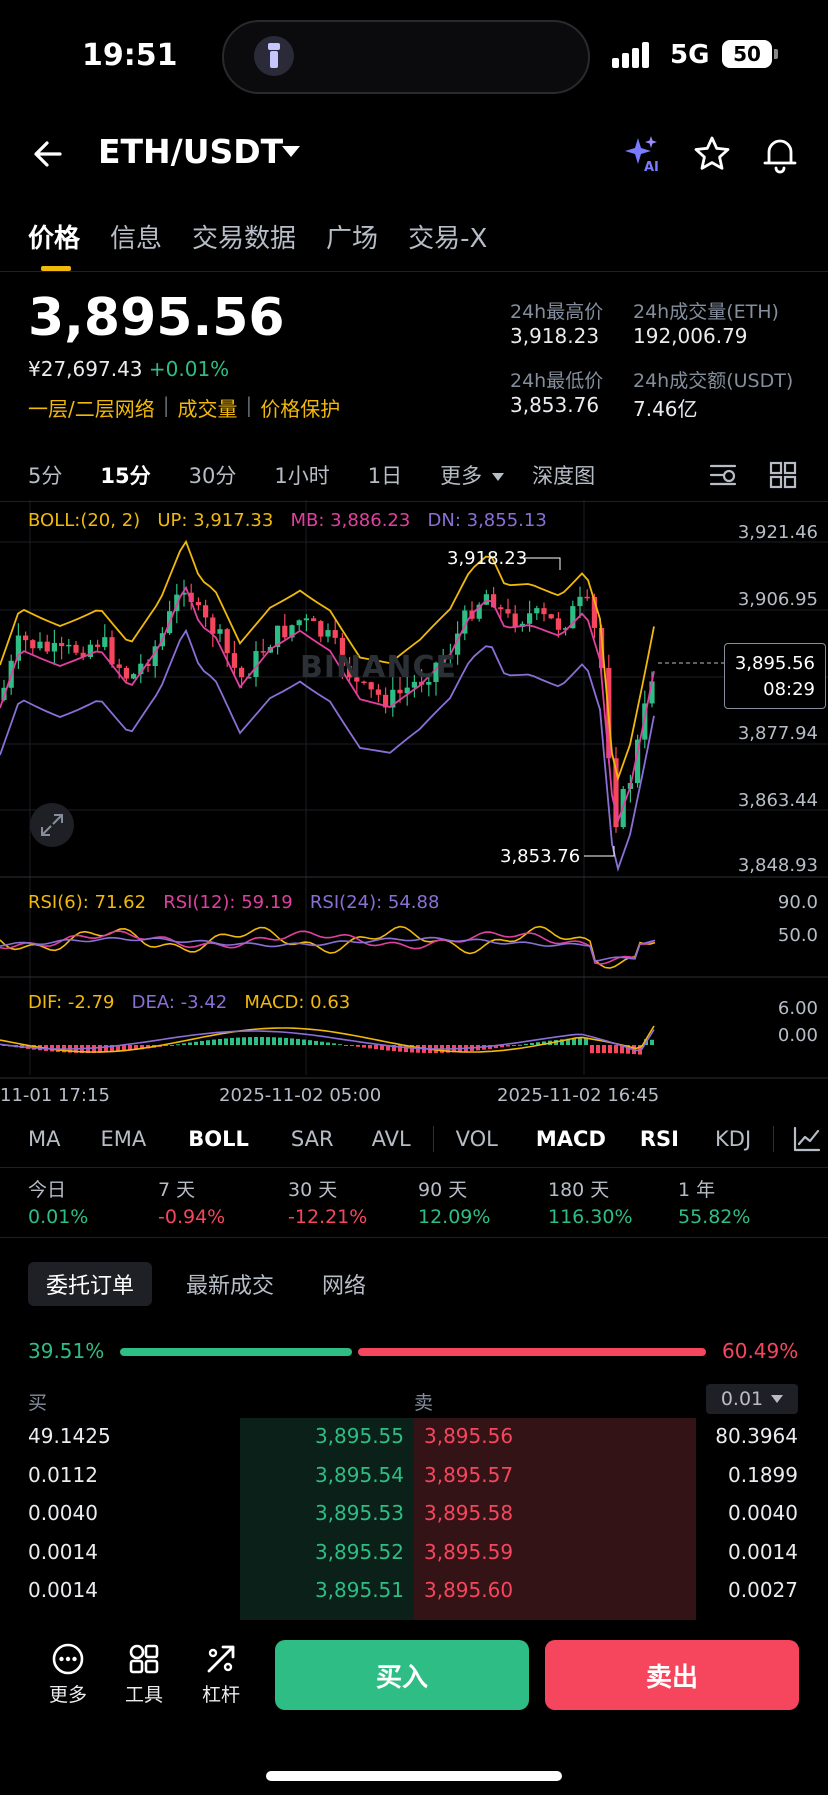  Describe the element at coordinates (48, 154) in the screenshot. I see `back-arrow-icon` at that location.